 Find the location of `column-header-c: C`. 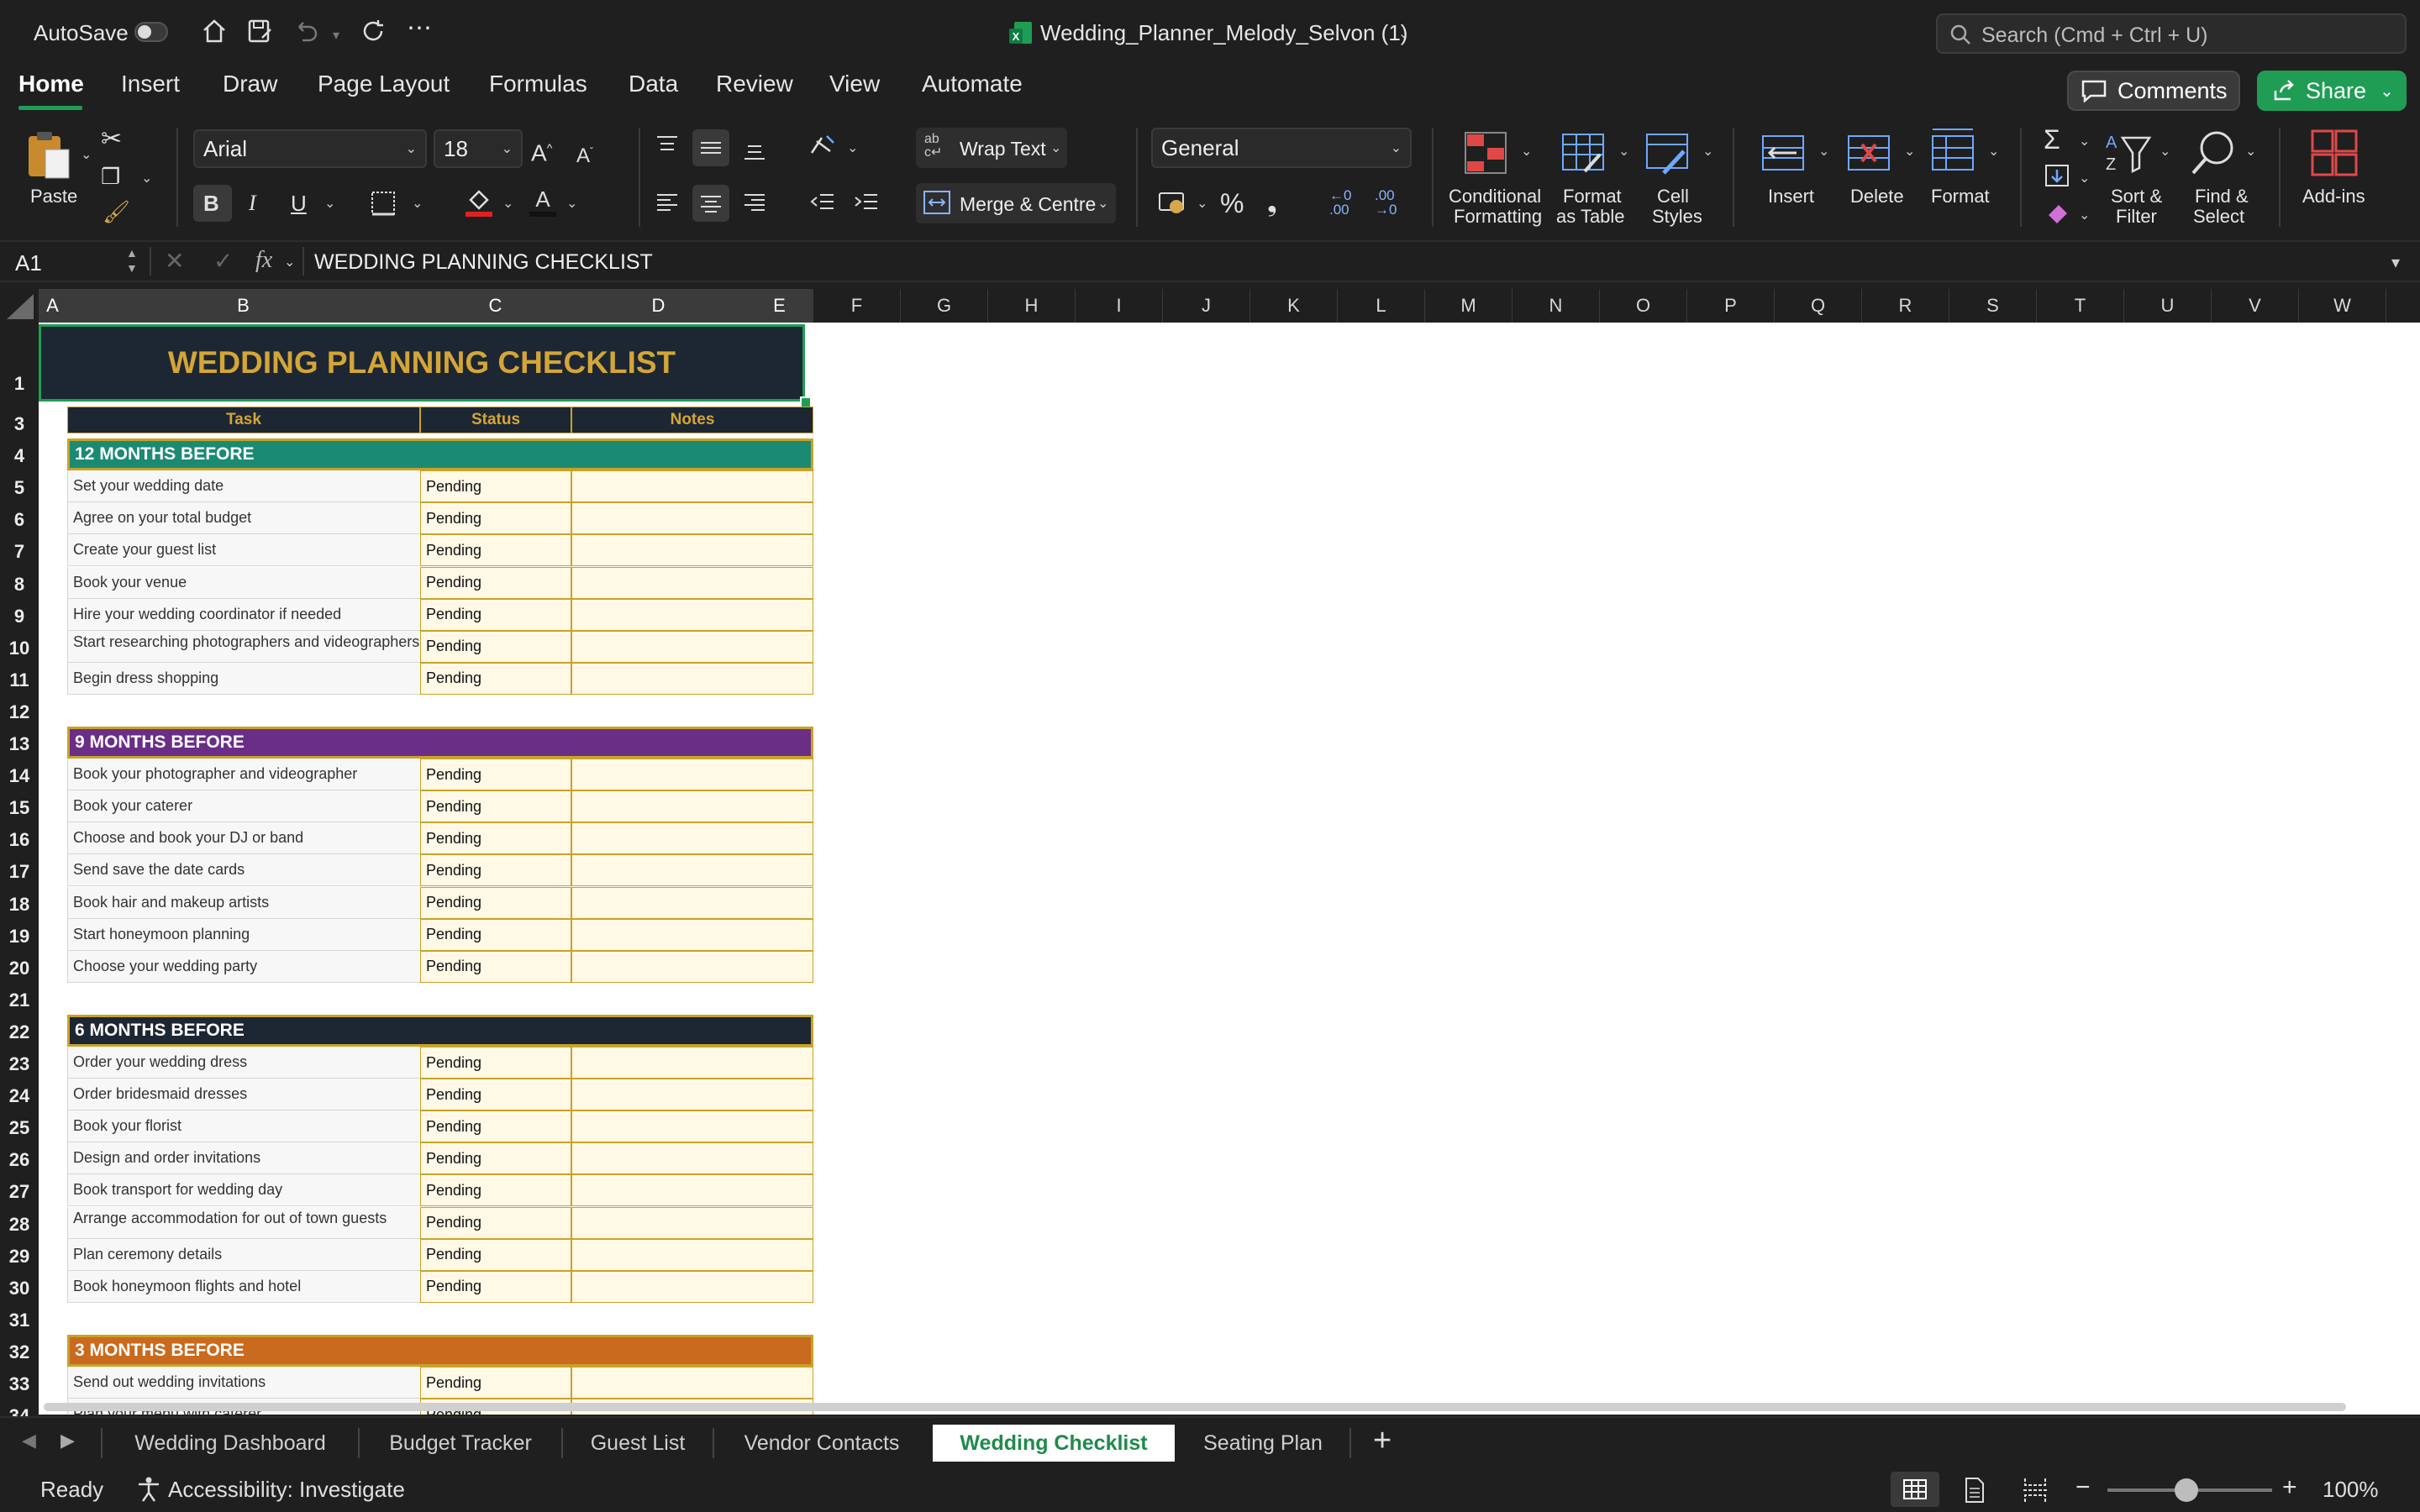

column-header-c: C is located at coordinates (496, 306).